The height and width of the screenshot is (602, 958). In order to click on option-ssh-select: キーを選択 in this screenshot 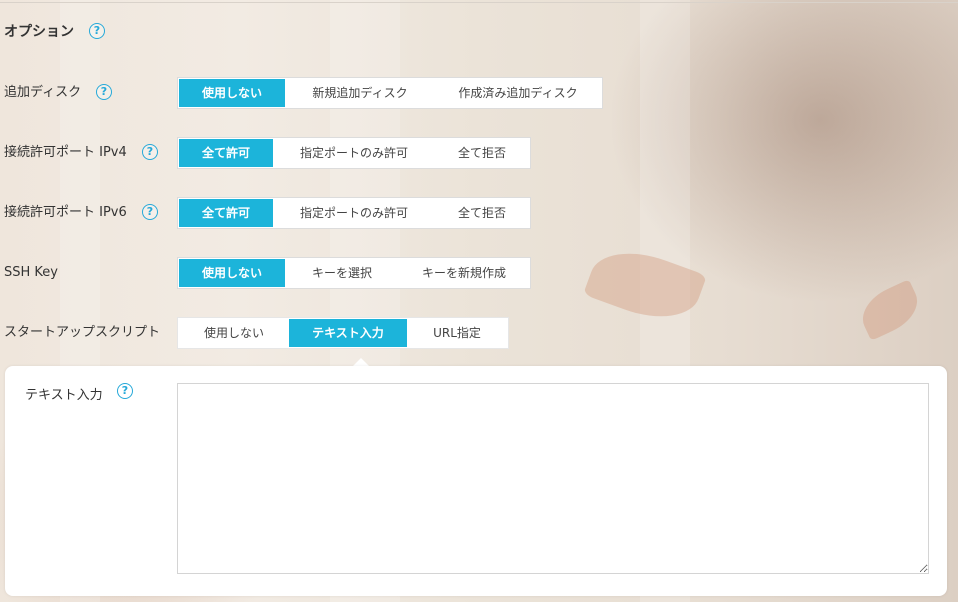, I will do `click(342, 273)`.